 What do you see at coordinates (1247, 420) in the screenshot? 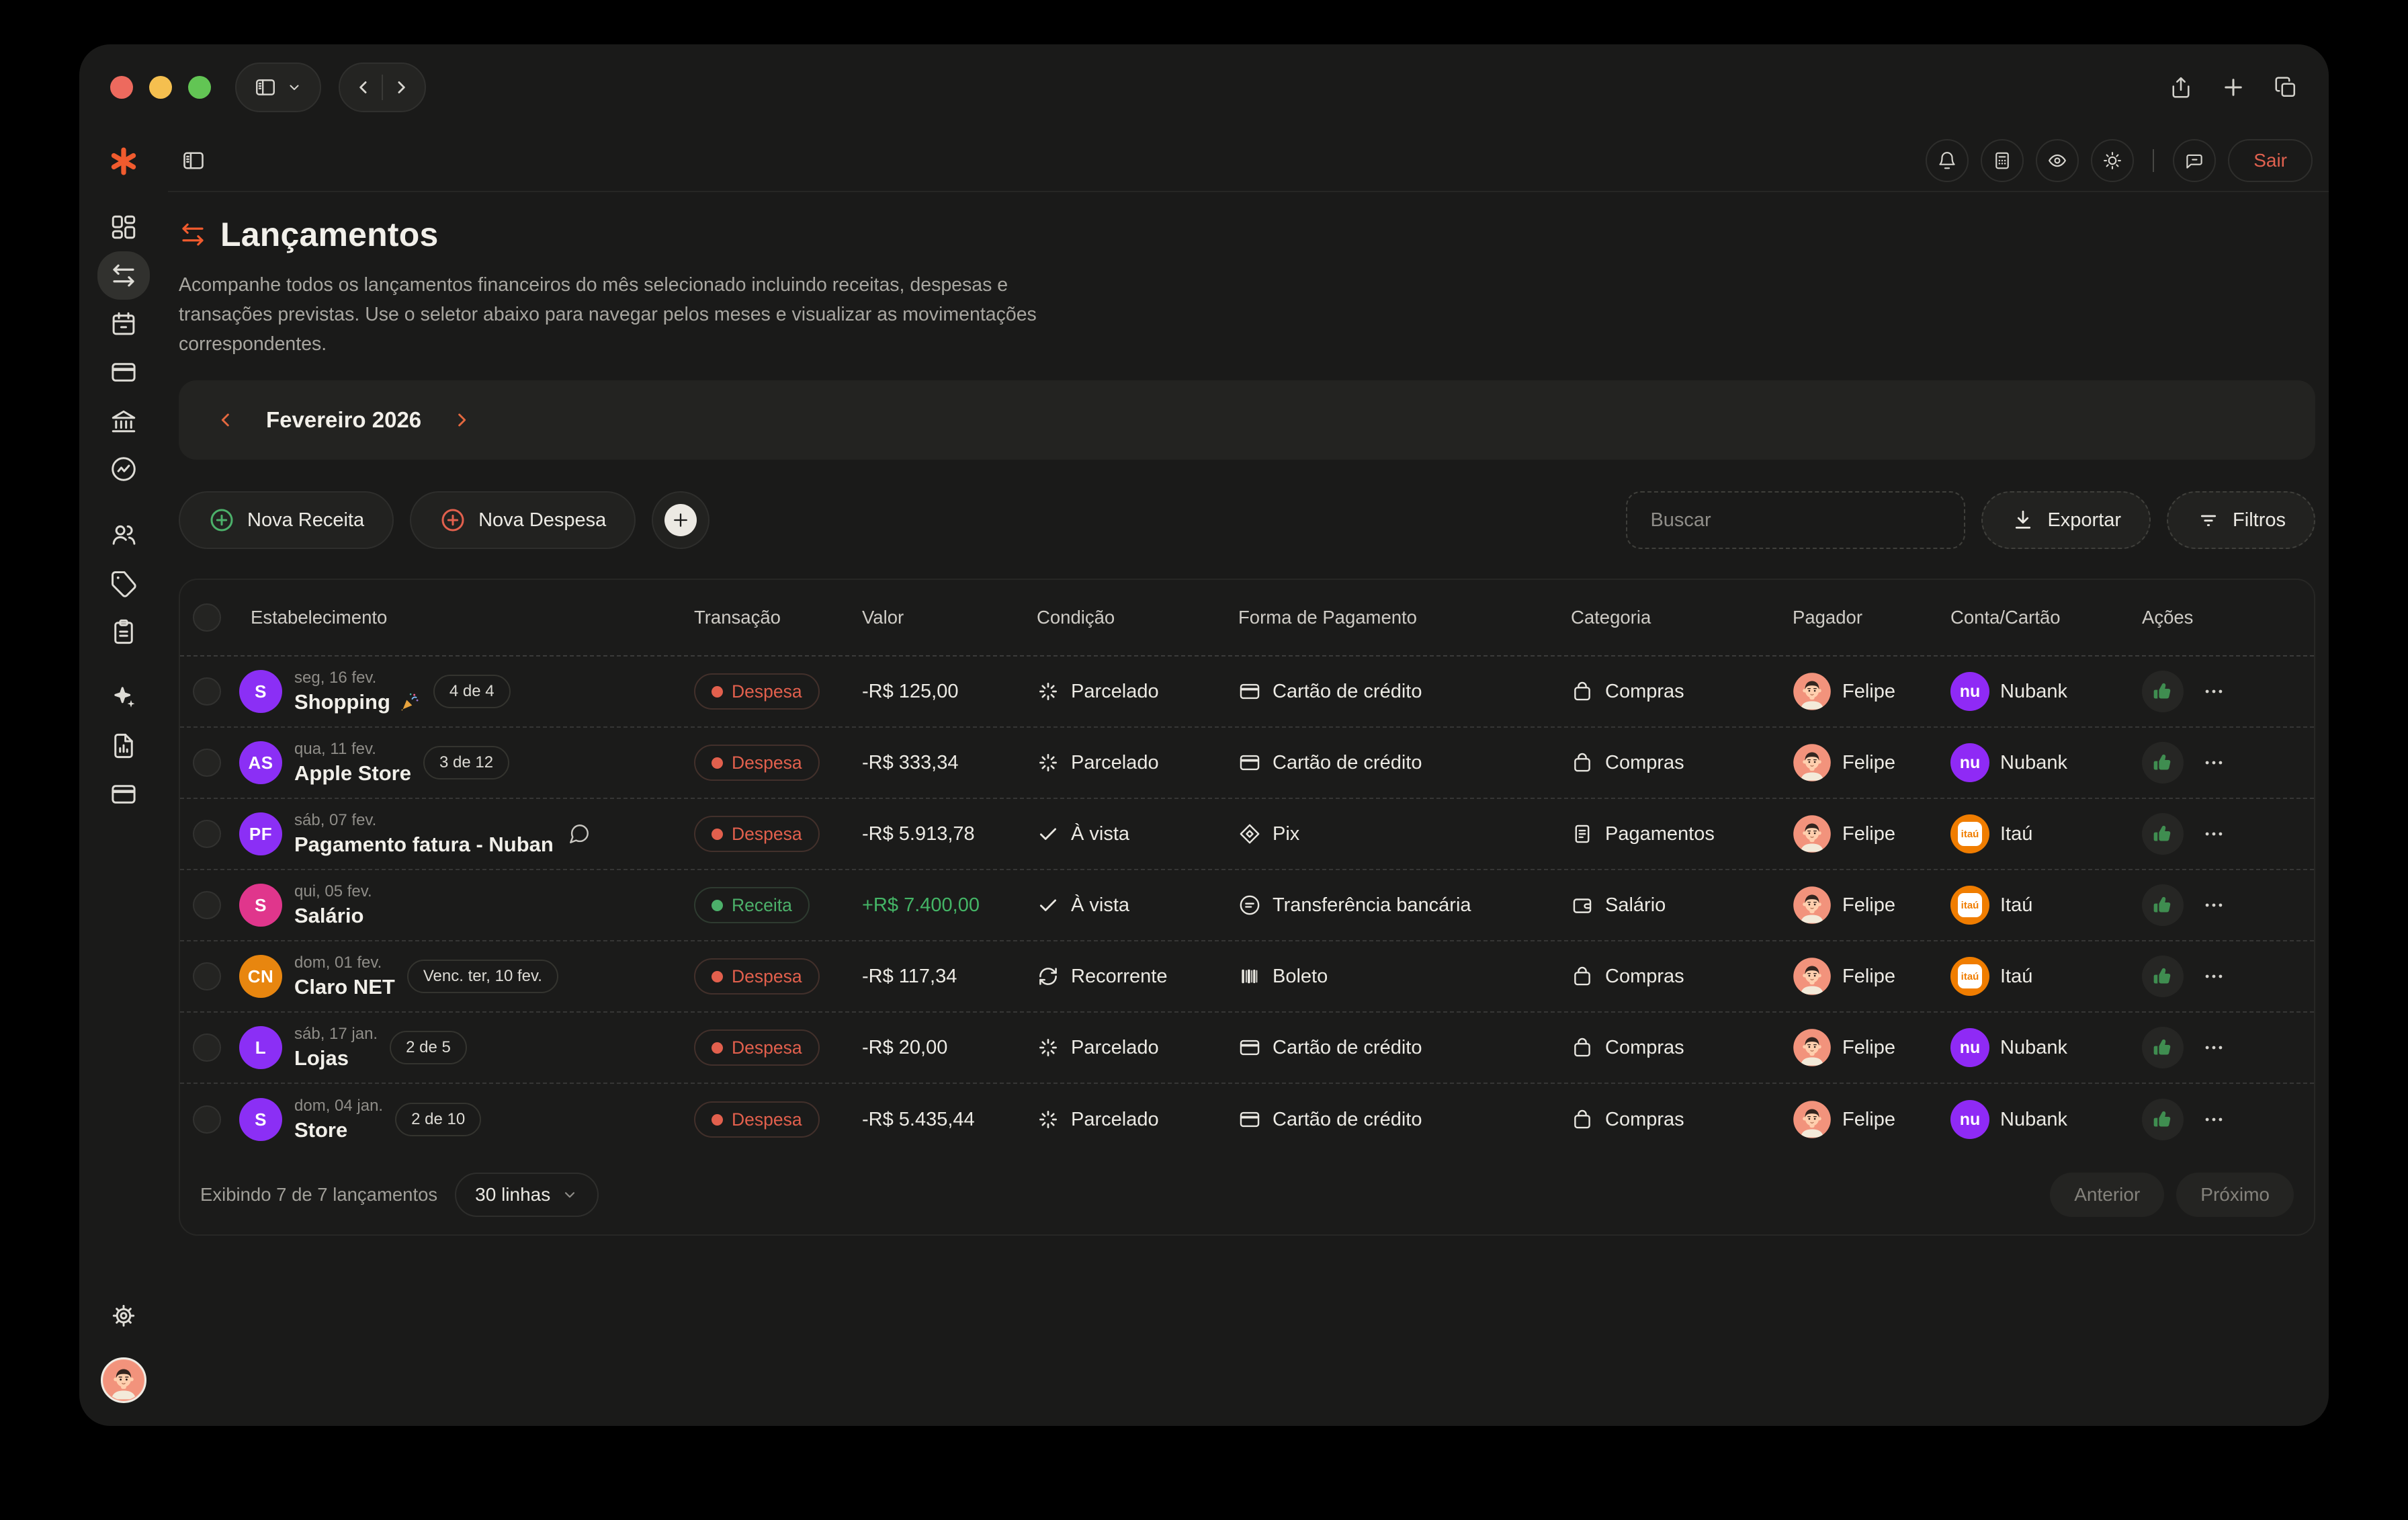
I see `month-selector: Fevereiro 2026` at bounding box center [1247, 420].